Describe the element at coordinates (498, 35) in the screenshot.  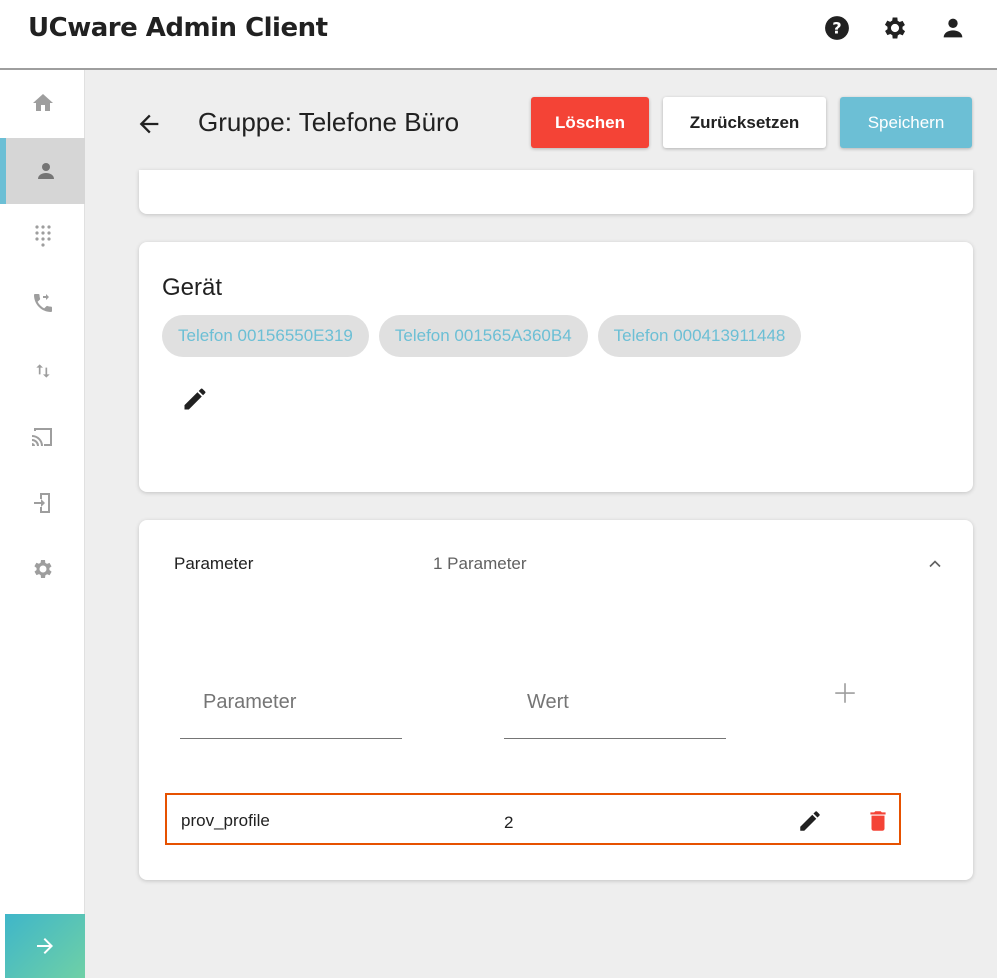
I see `app-bar: UCware Admin Client ?` at that location.